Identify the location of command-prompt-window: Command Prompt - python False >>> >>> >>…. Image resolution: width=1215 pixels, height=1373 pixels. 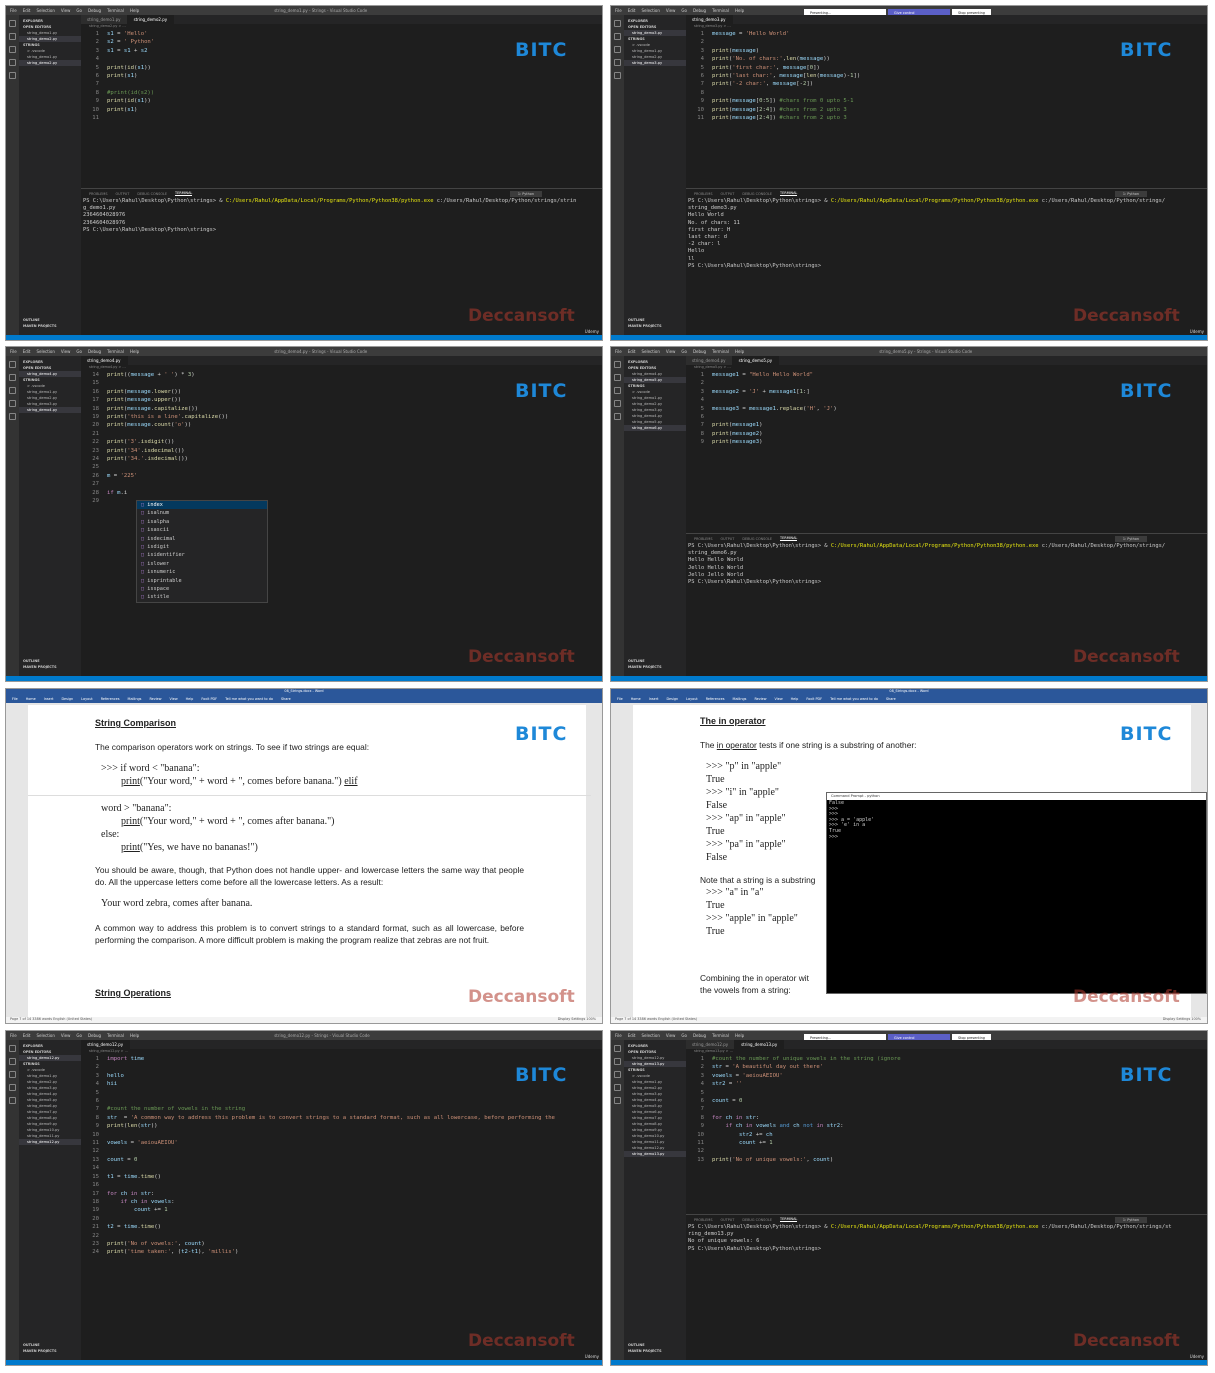
(1016, 893).